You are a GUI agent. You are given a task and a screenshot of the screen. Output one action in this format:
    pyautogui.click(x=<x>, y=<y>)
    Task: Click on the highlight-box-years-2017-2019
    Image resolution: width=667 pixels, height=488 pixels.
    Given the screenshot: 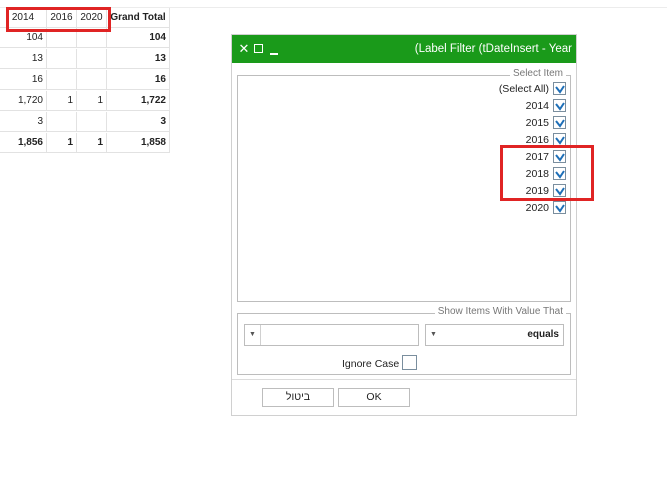 What is the action you would take?
    pyautogui.click(x=547, y=173)
    